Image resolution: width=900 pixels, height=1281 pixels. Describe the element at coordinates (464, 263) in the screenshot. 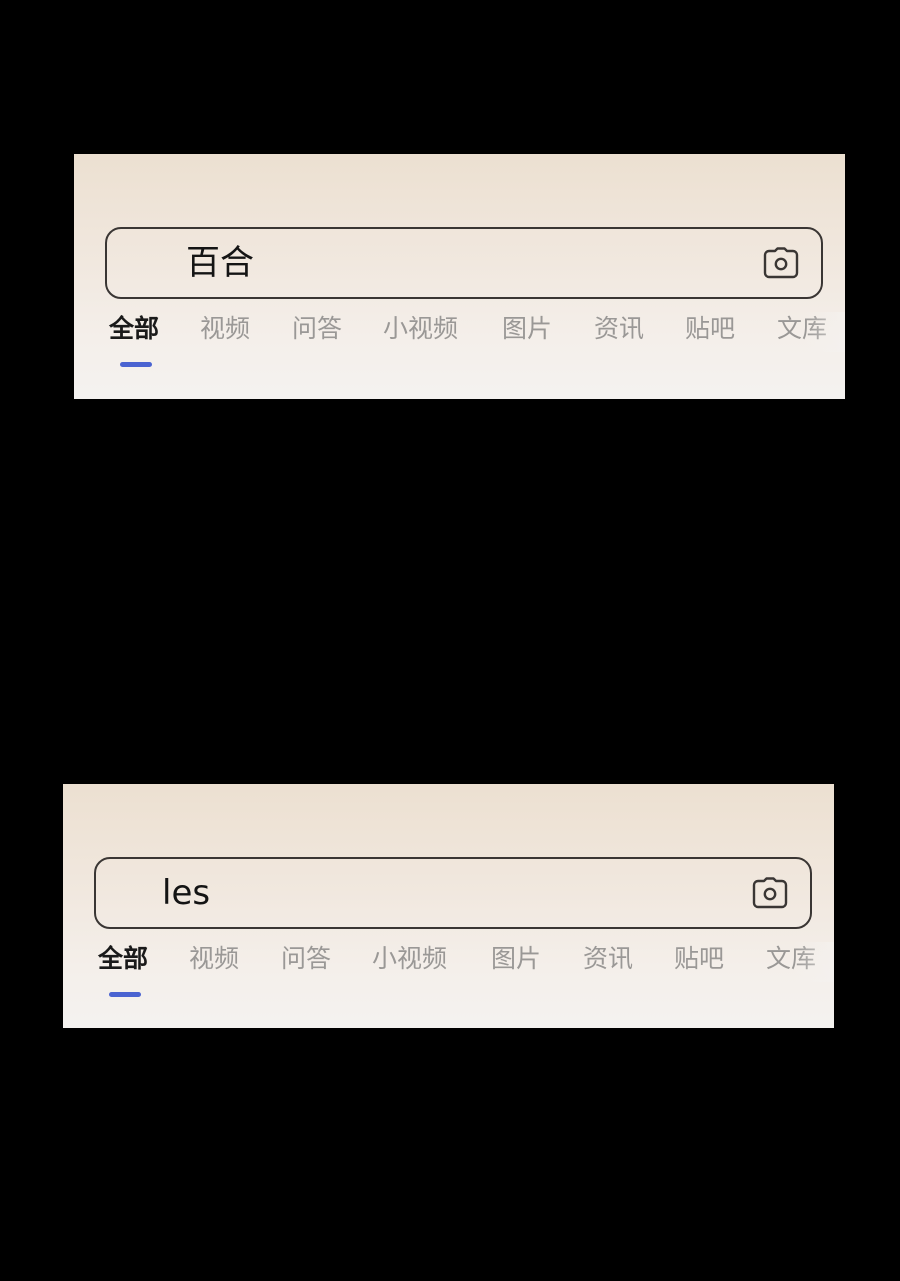

I see `search-input: 百合` at that location.